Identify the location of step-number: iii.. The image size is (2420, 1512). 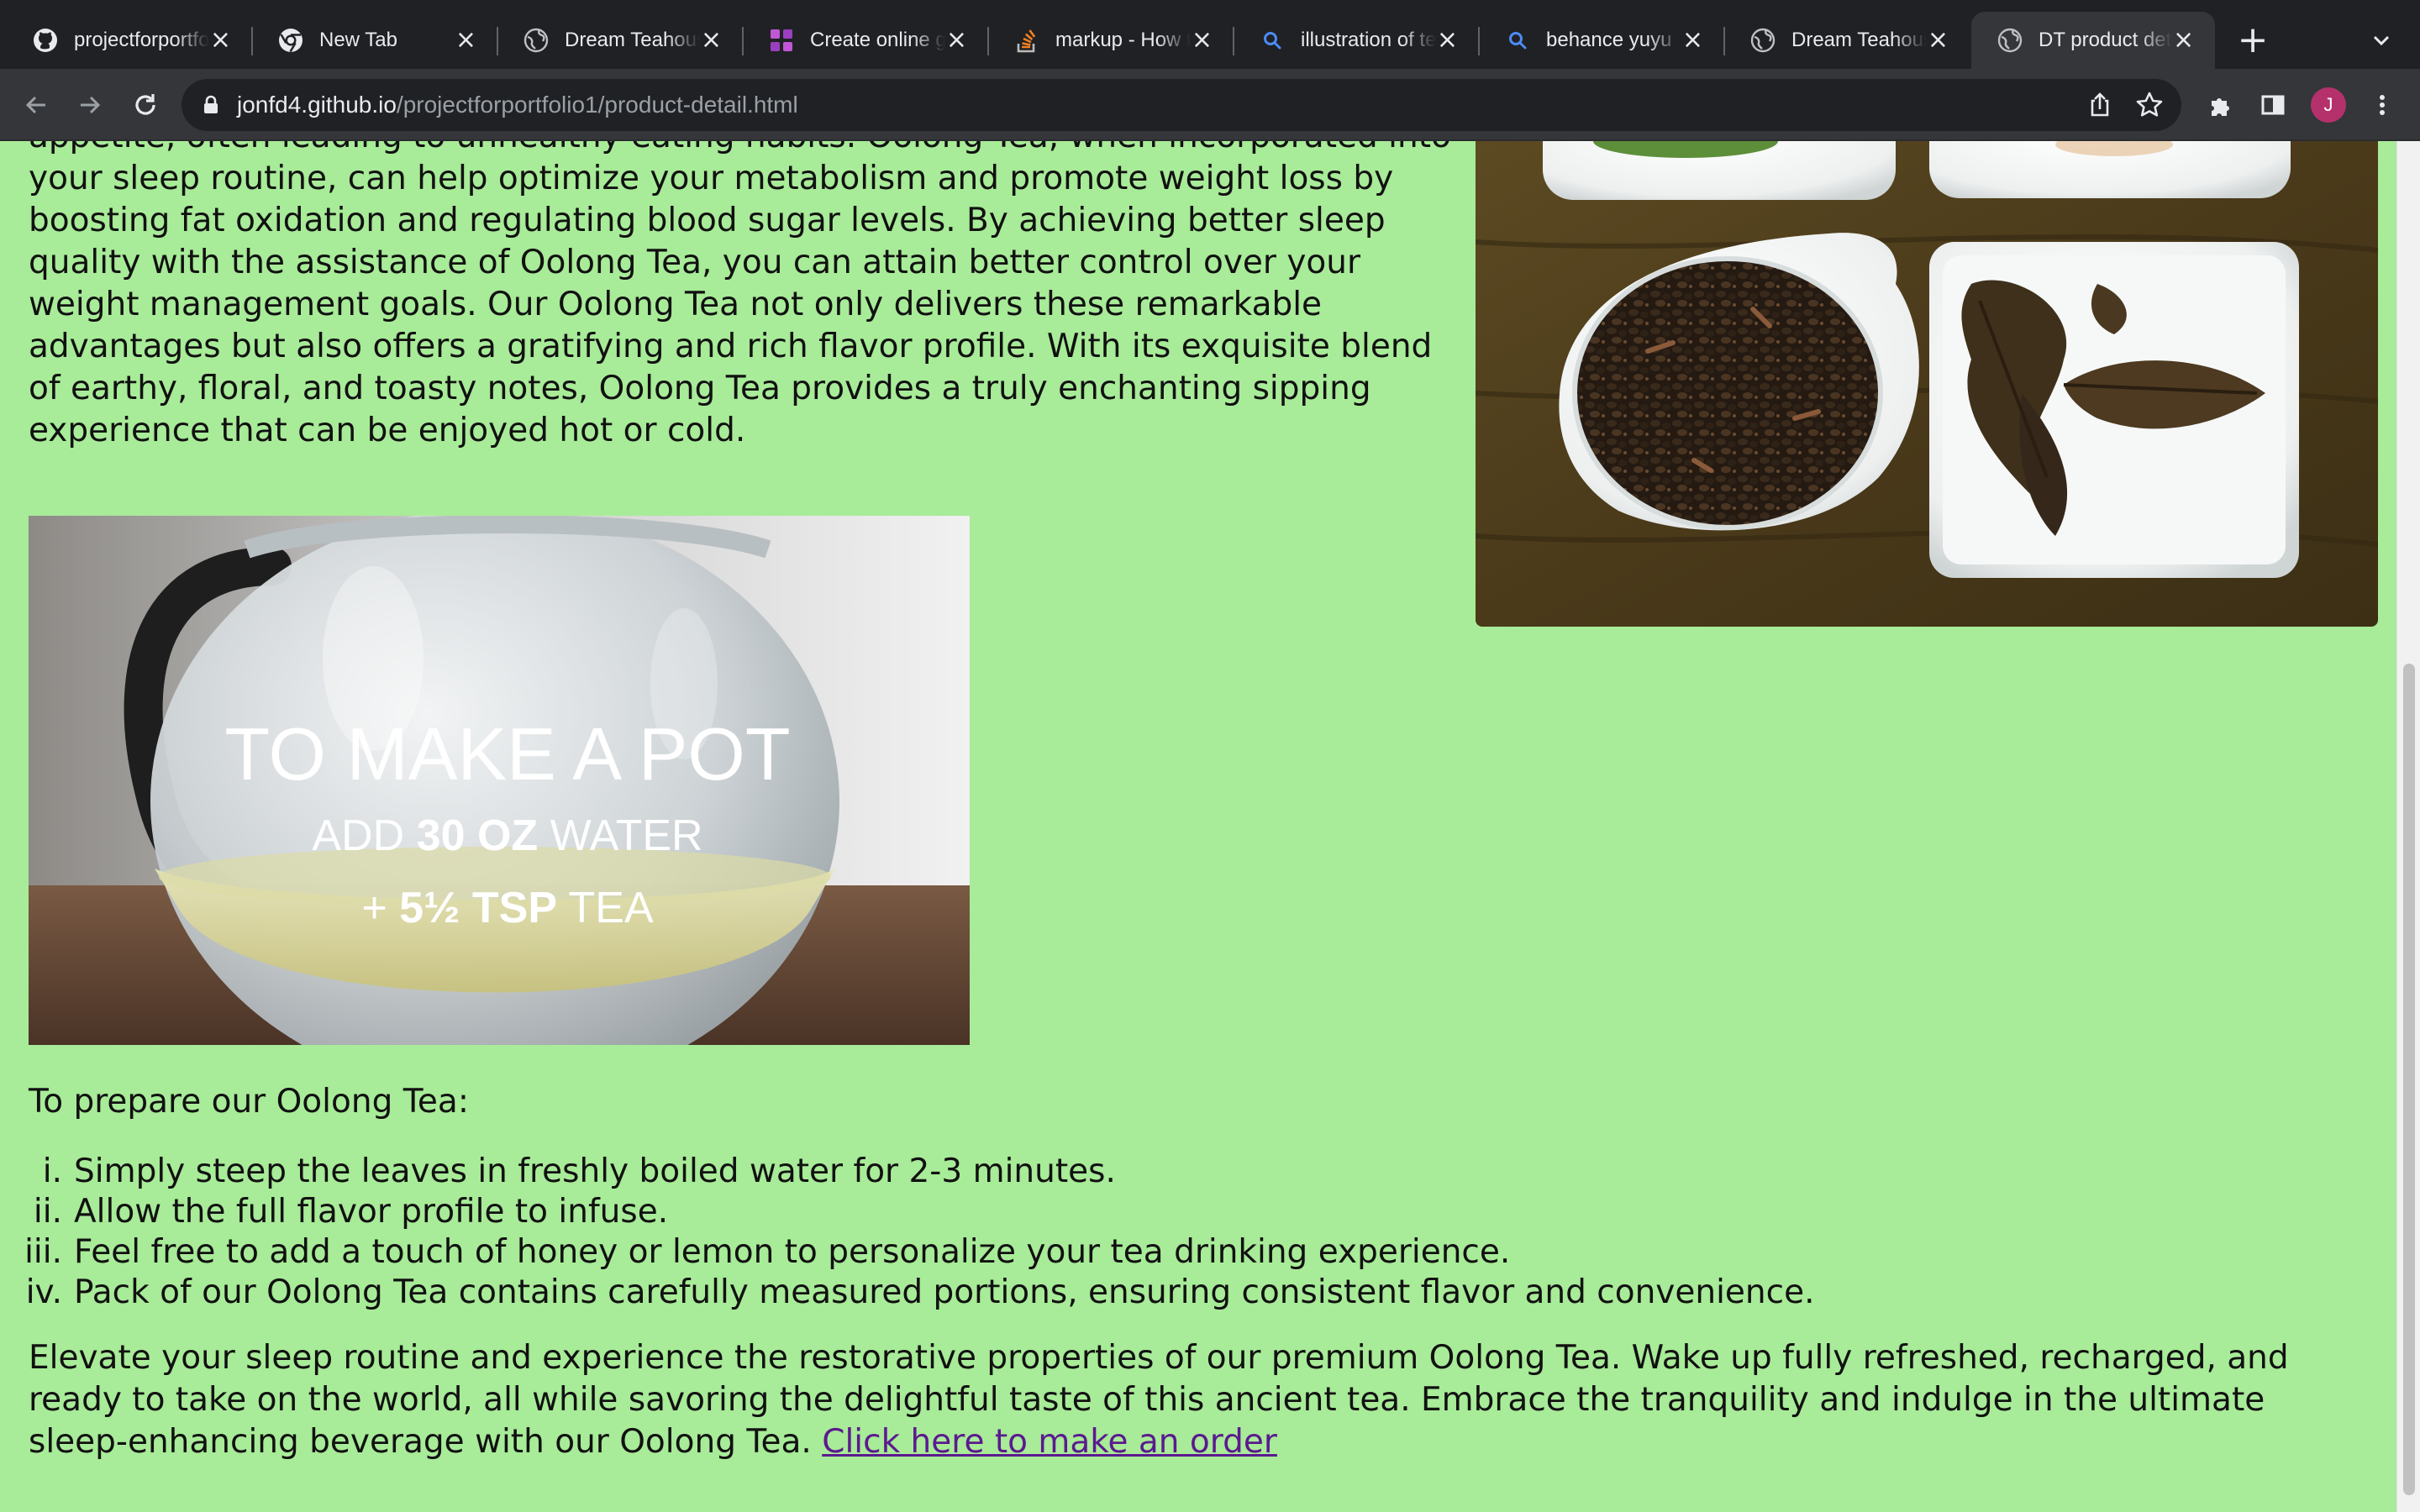
(43, 1252).